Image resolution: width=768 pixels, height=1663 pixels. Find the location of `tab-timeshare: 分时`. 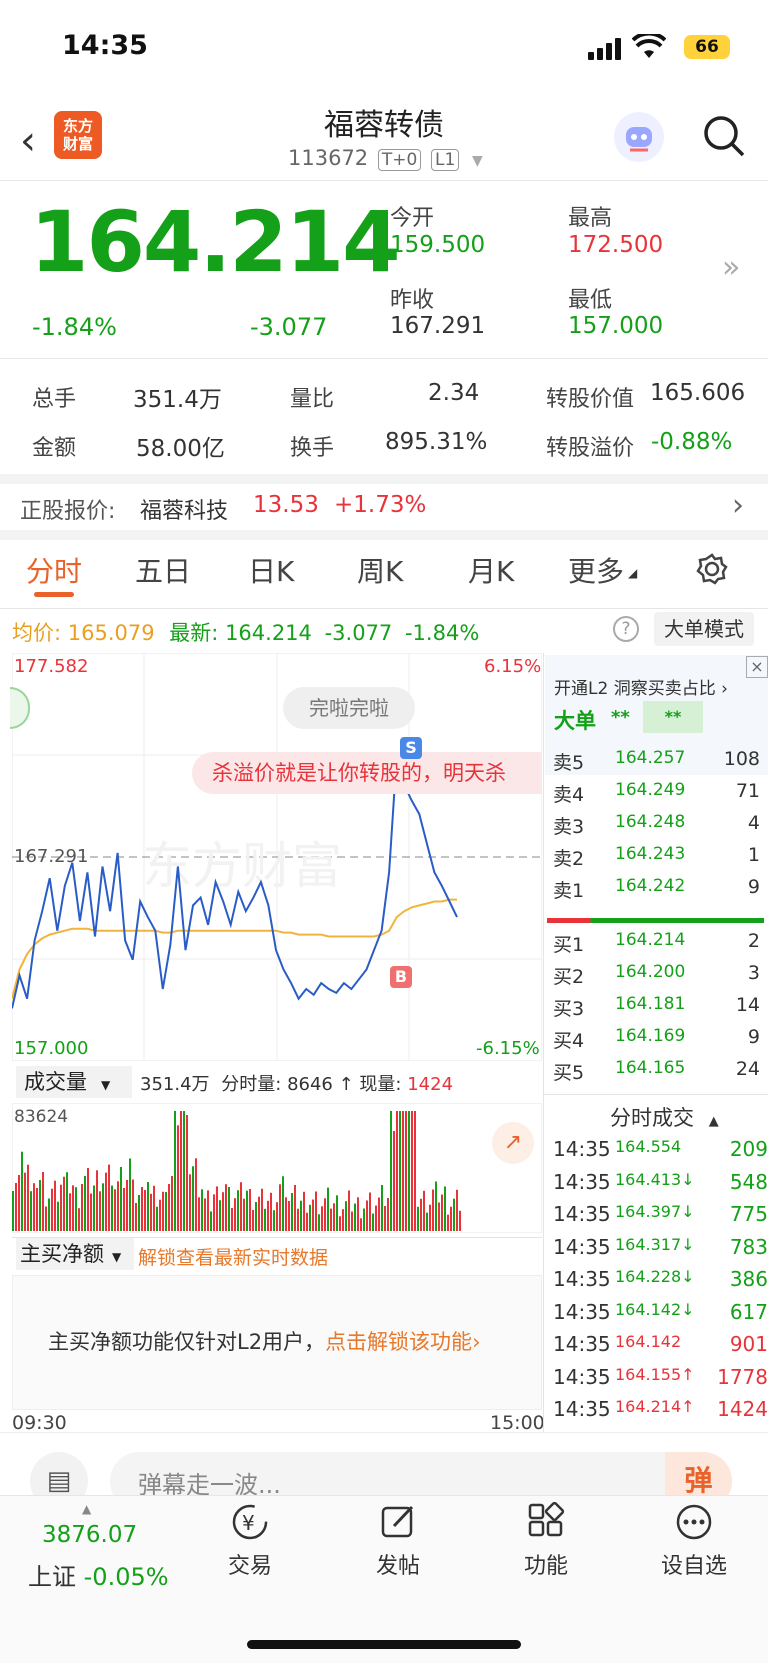

tab-timeshare: 分时 is located at coordinates (54, 570).